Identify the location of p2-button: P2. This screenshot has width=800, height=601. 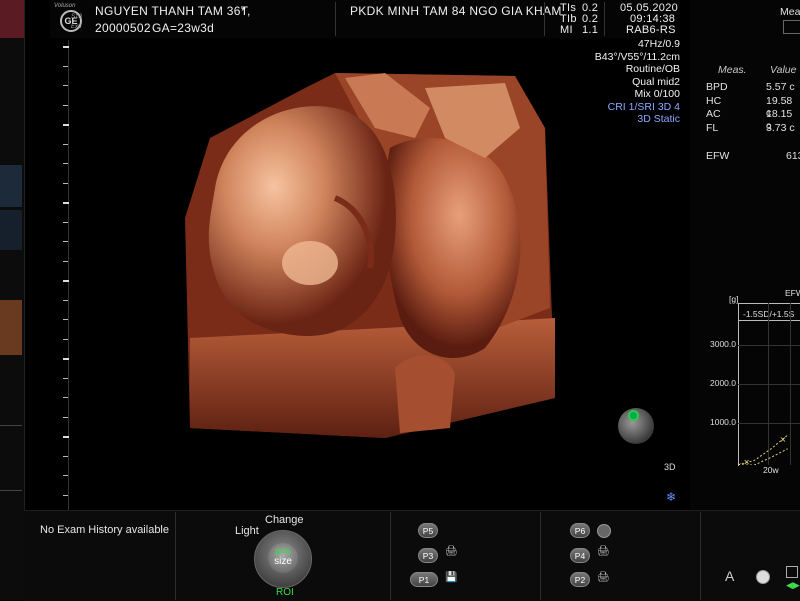
(580, 579).